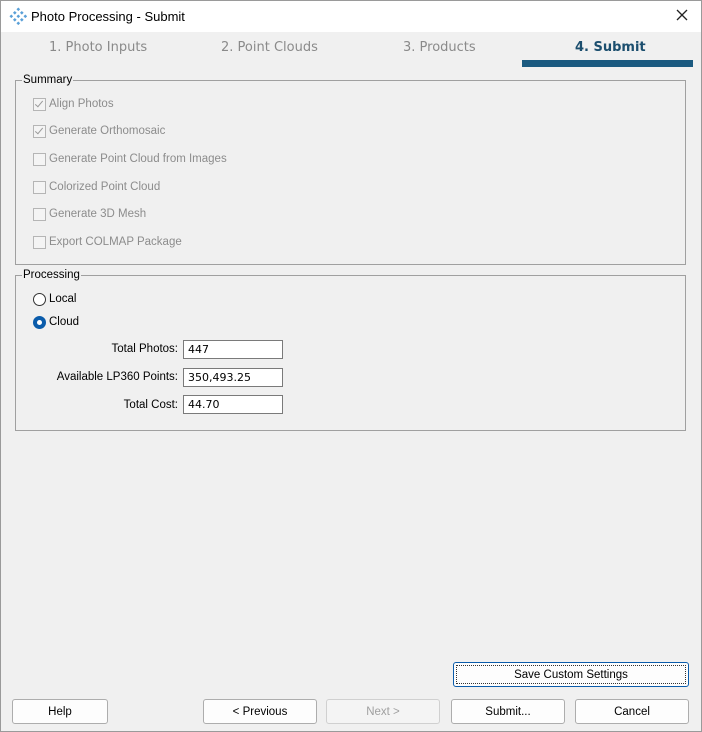 The width and height of the screenshot is (702, 732). I want to click on cloud-radio: Cloud, so click(56, 322).